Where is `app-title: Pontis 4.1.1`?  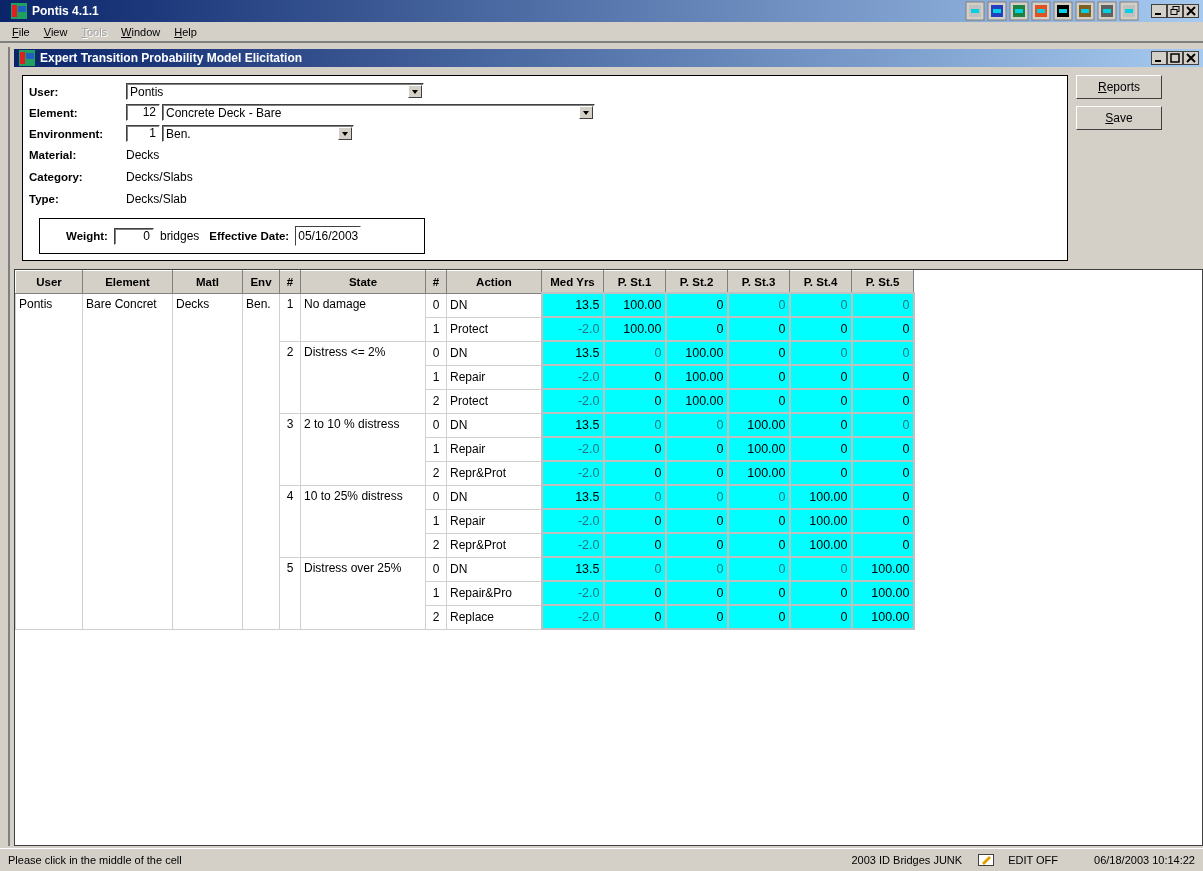
app-title: Pontis 4.1.1 is located at coordinates (65, 11).